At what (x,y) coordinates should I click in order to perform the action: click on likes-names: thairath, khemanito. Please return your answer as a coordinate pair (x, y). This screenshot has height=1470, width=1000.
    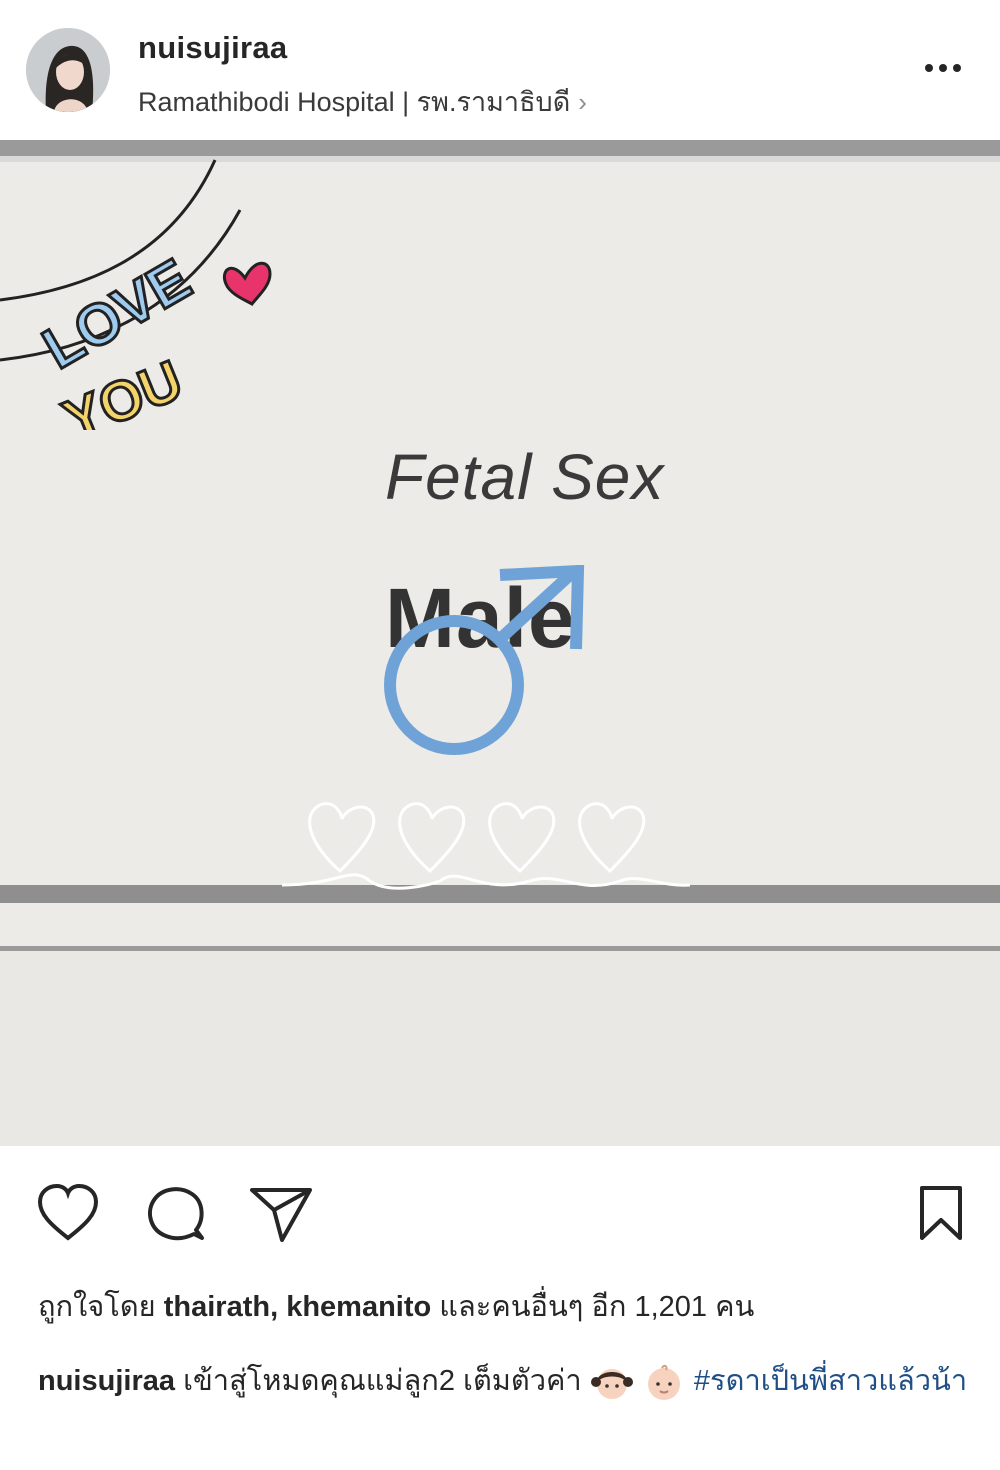
    Looking at the image, I should click on (298, 1307).